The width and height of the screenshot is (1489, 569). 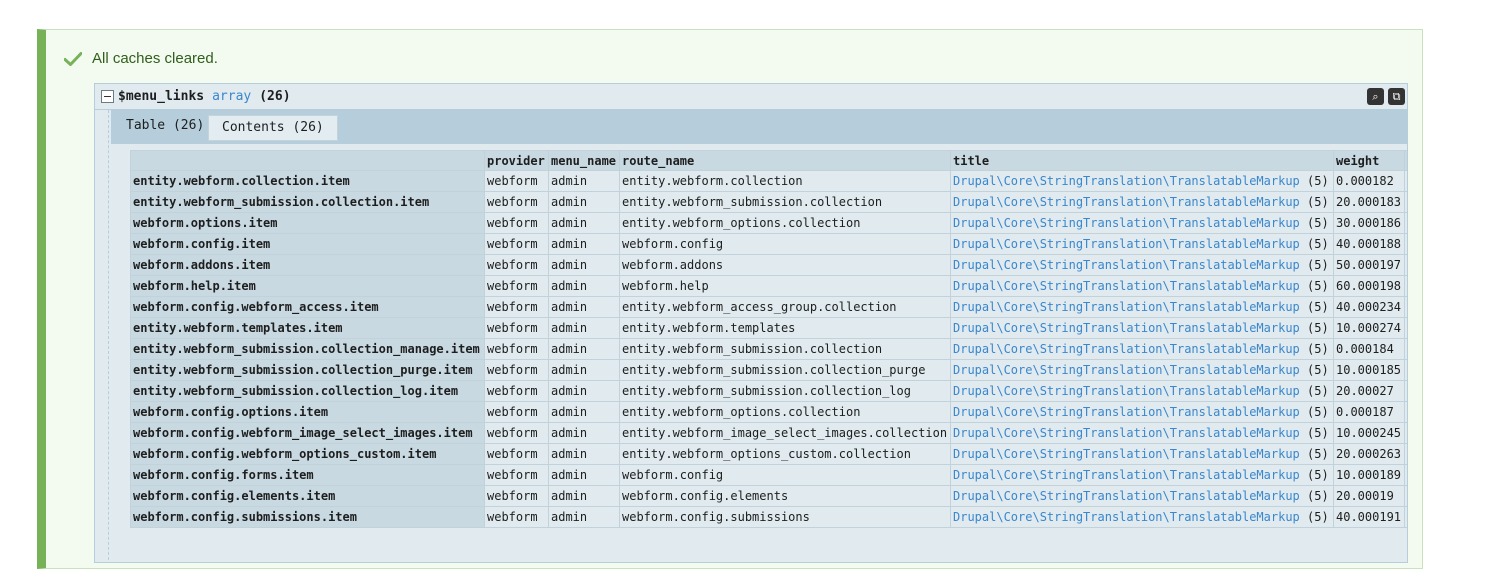 I want to click on kint-header: $menu_links array (26) ⌕ ⧉, so click(x=751, y=97).